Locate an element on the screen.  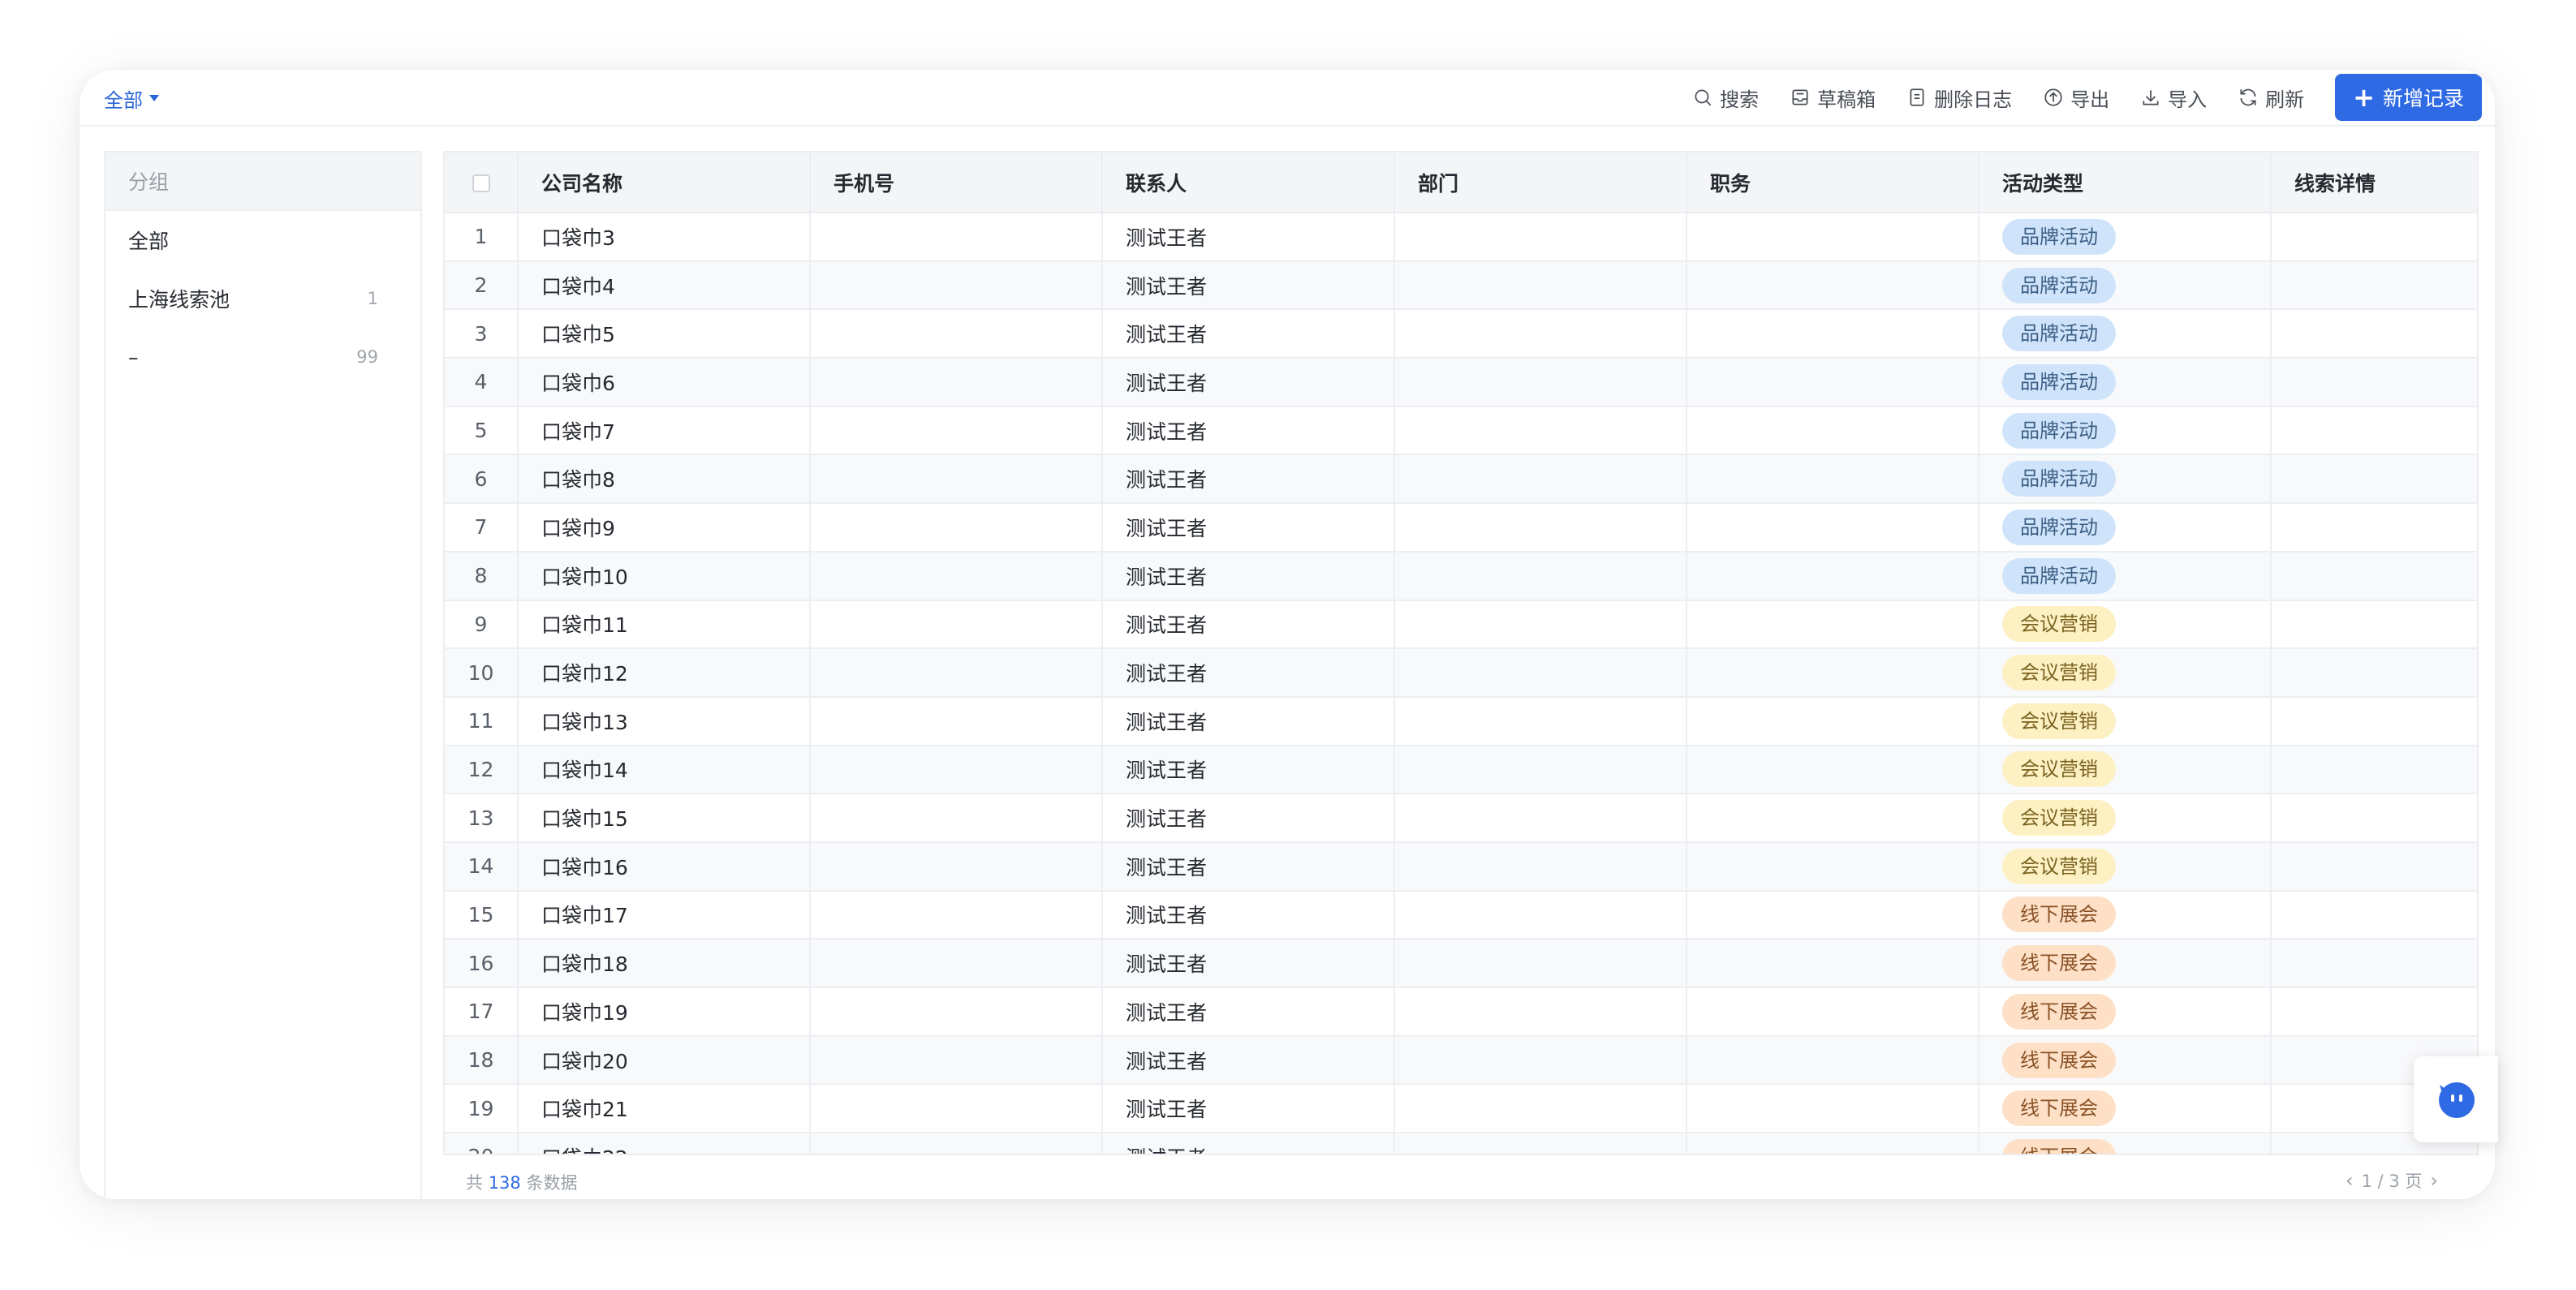
table-row: 4 口袋巾6 测试王者 品牌活动 is located at coordinates (1461, 382).